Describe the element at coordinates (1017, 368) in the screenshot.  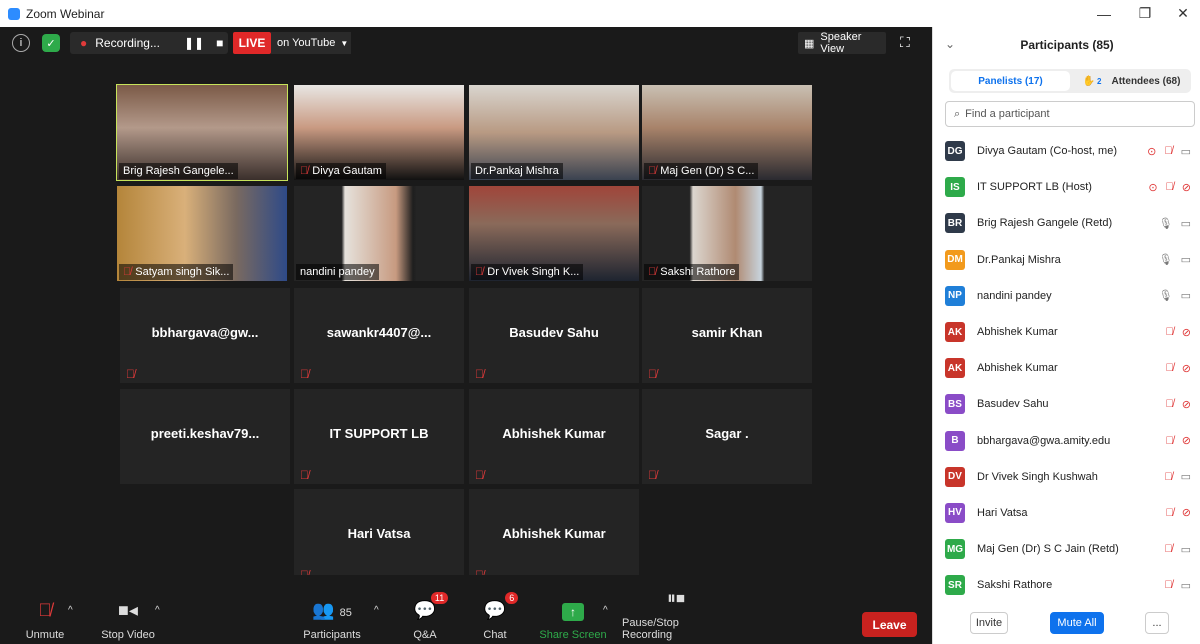
I see `participant-name: Abhishek Kumar` at that location.